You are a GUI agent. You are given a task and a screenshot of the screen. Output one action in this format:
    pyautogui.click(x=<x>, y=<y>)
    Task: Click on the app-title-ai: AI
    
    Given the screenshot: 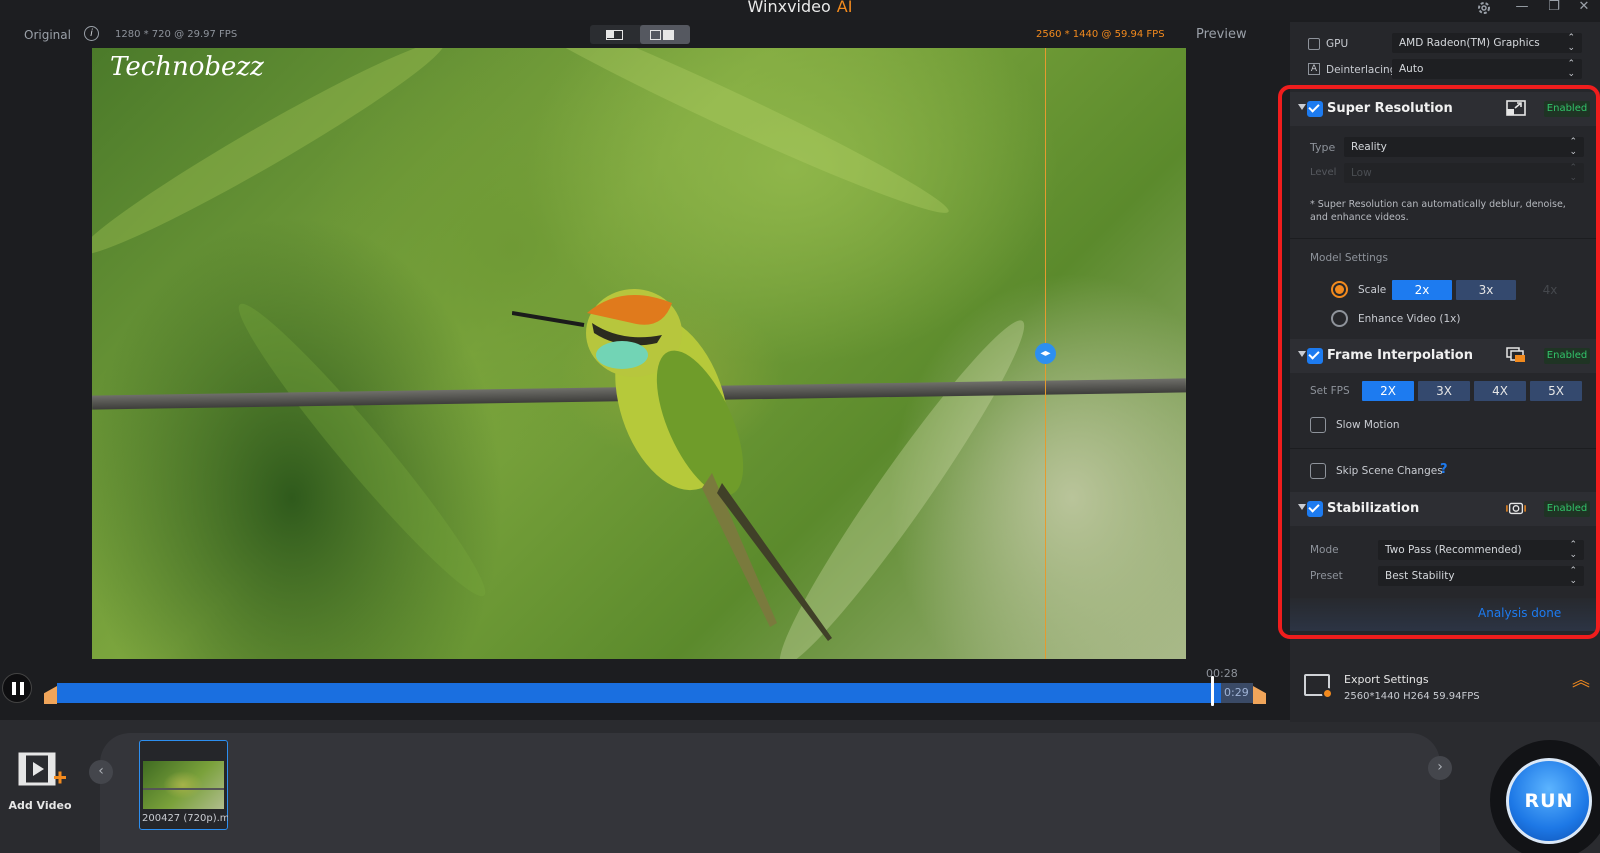 What is the action you would take?
    pyautogui.click(x=844, y=8)
    